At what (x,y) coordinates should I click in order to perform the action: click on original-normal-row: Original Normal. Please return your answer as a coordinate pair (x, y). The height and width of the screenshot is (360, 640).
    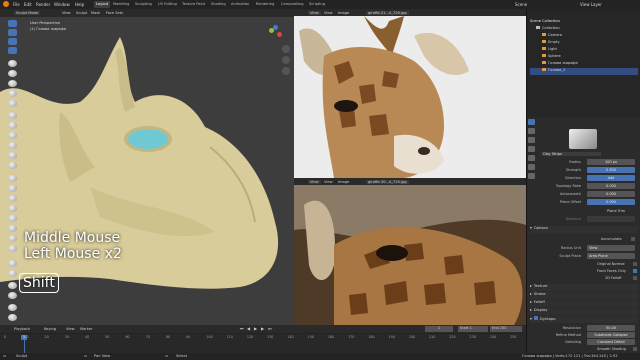
    Looking at the image, I should click on (590, 264).